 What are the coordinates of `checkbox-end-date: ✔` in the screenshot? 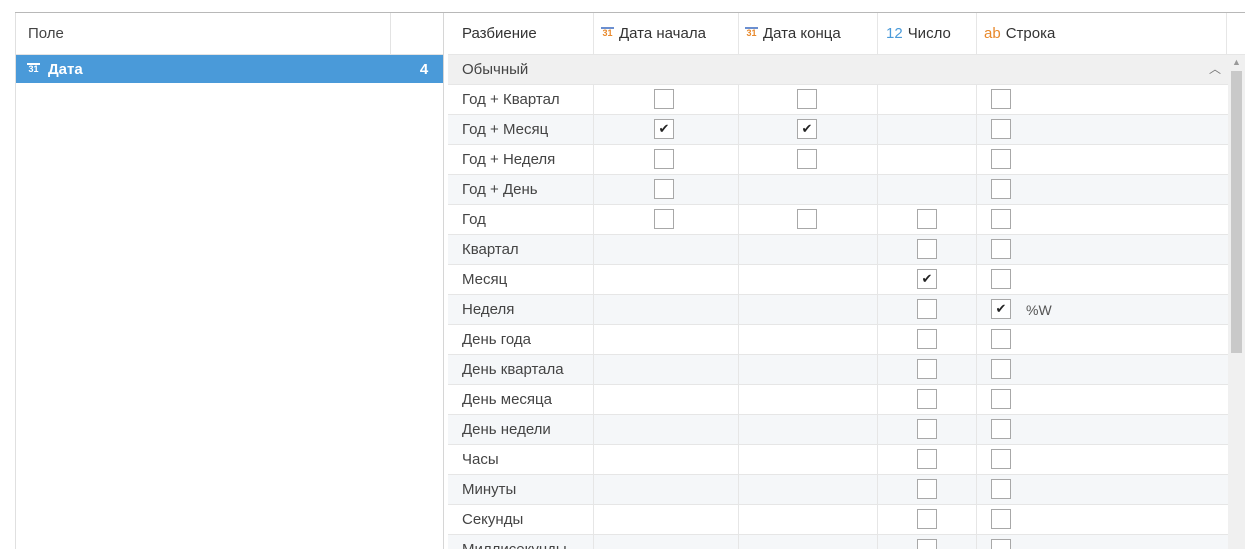 It's located at (807, 129).